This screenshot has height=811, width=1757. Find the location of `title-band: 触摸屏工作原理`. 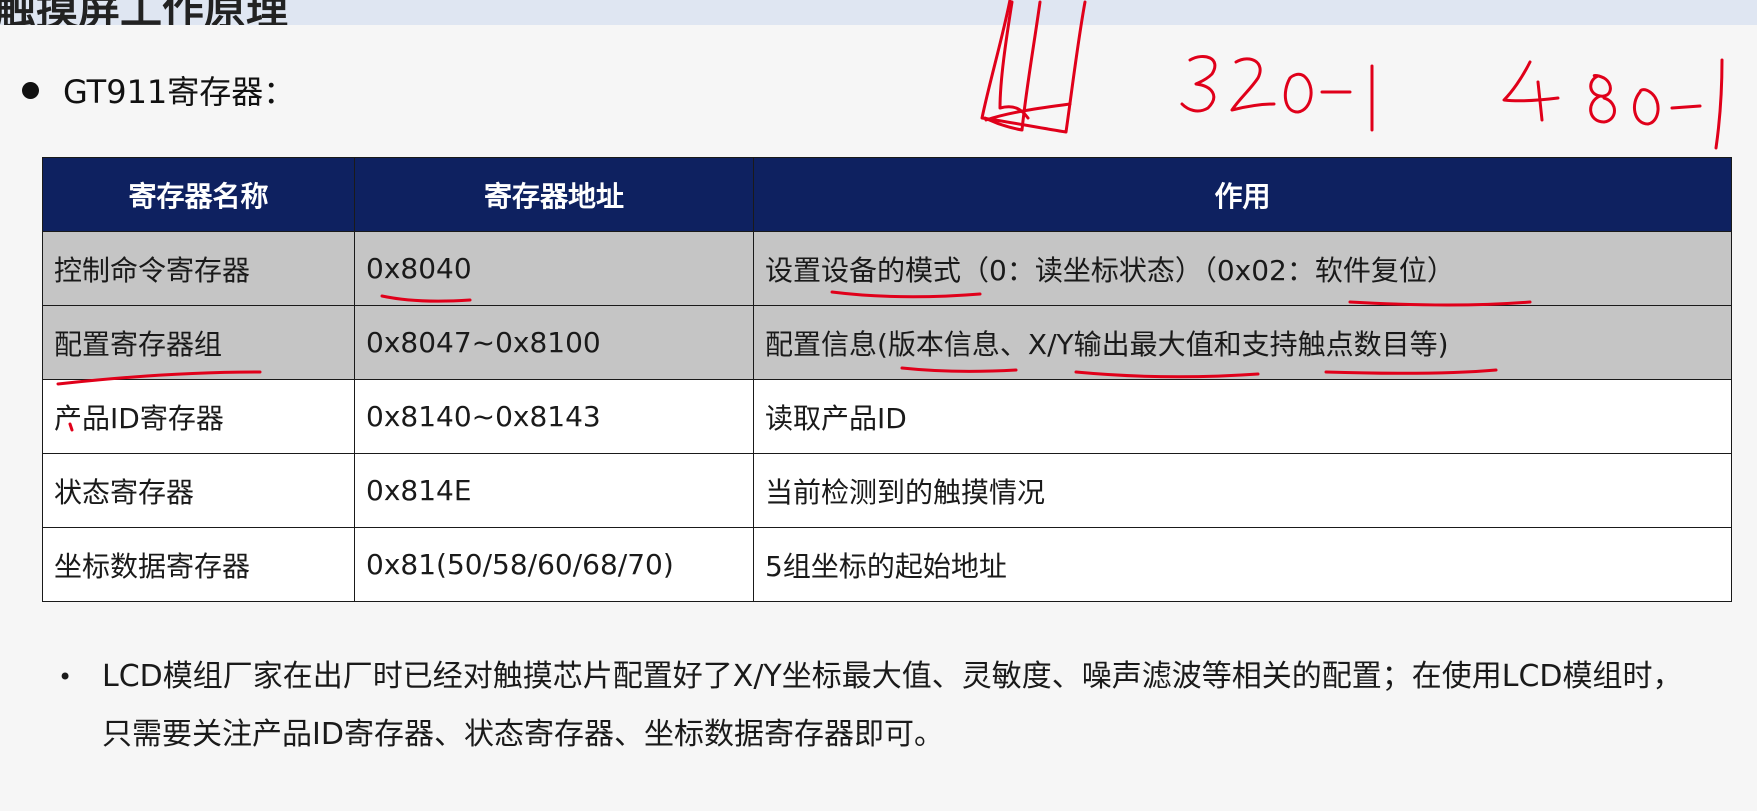

title-band: 触摸屏工作原理 is located at coordinates (878, 12).